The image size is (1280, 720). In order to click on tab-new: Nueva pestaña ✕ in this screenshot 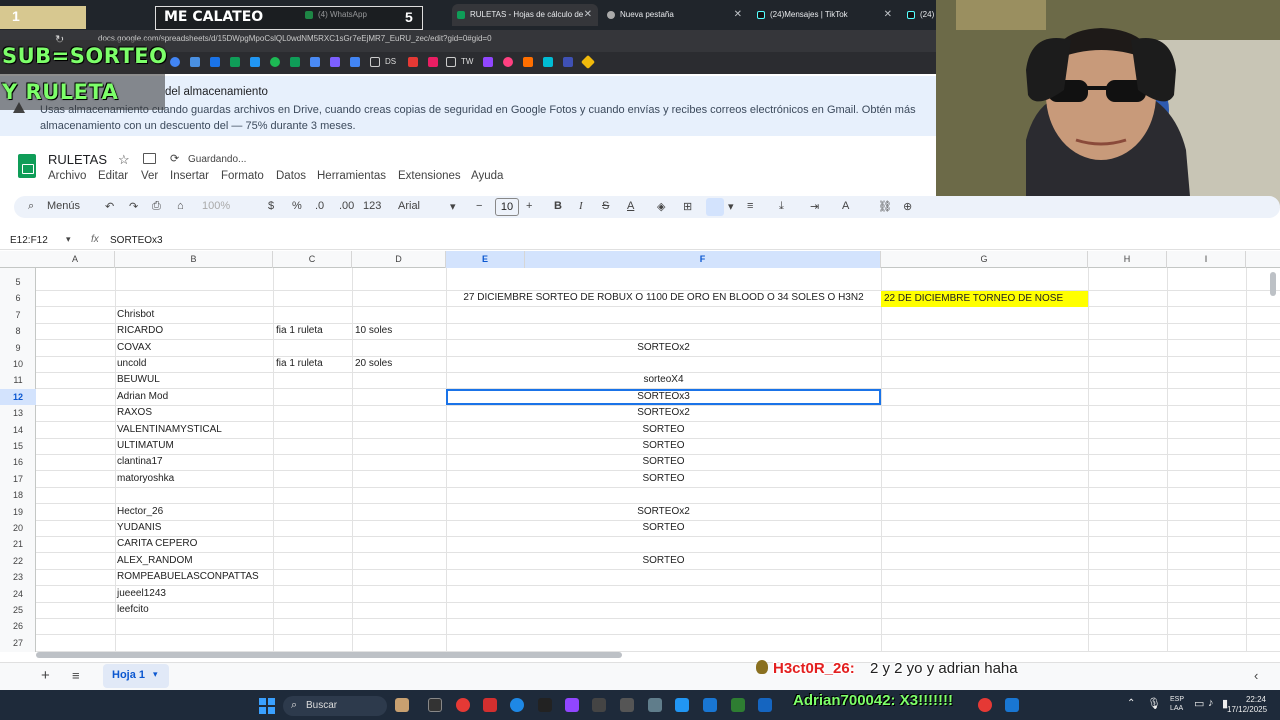, I will do `click(675, 15)`.